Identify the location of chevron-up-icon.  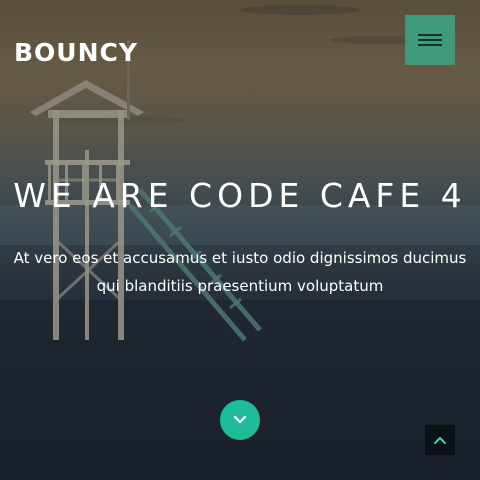
(440, 440).